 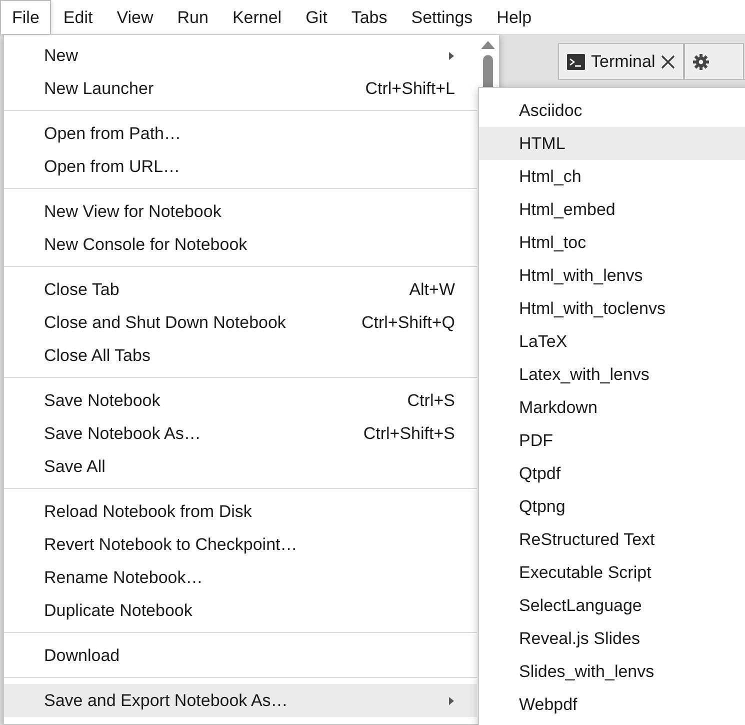 I want to click on menu-item: HTML, so click(x=612, y=143).